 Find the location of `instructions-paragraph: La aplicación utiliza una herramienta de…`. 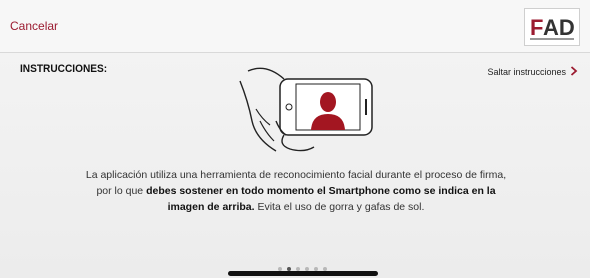

instructions-paragraph: La aplicación utiliza una herramienta de… is located at coordinates (296, 191).